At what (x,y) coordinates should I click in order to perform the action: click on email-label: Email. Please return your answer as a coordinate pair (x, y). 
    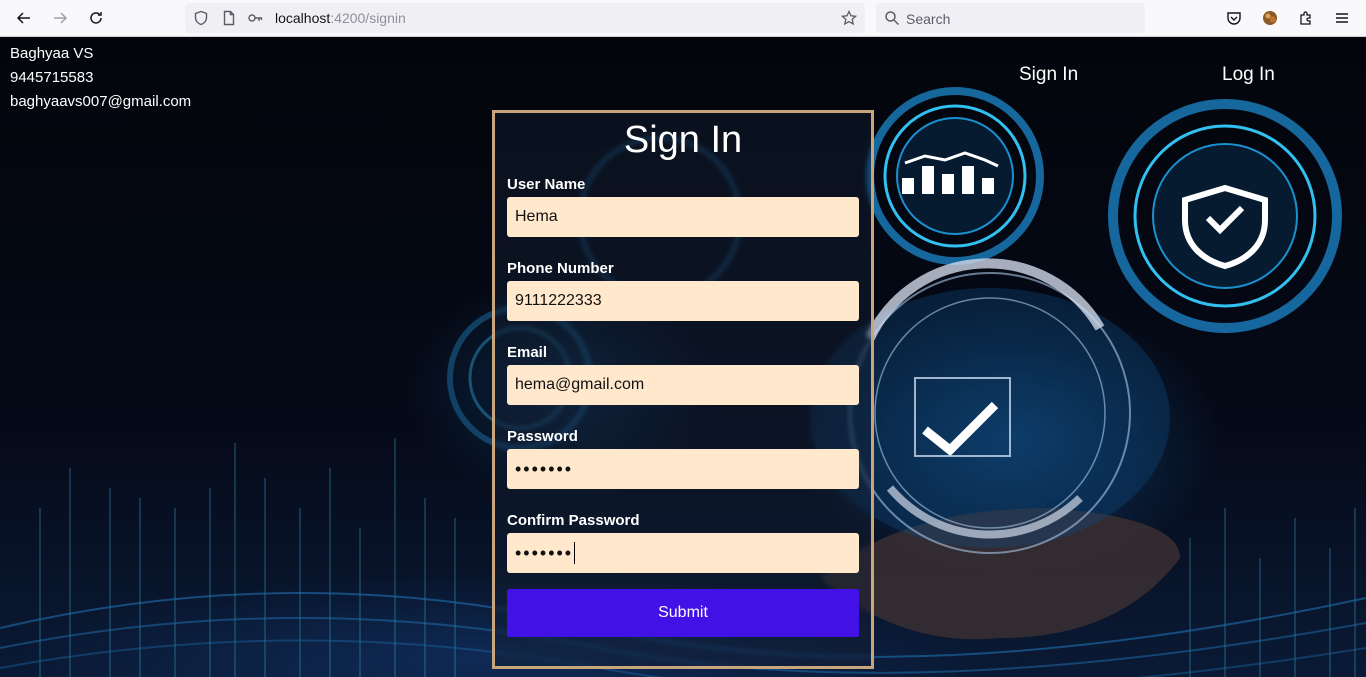
    Looking at the image, I should click on (527, 352).